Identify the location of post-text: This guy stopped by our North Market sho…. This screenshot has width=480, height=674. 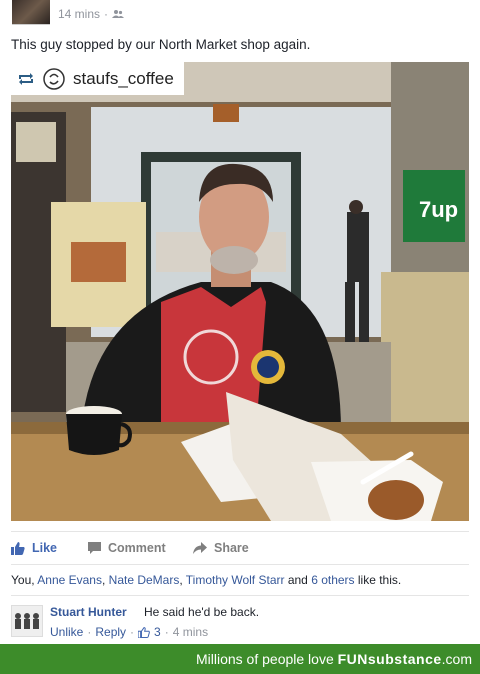
(161, 44).